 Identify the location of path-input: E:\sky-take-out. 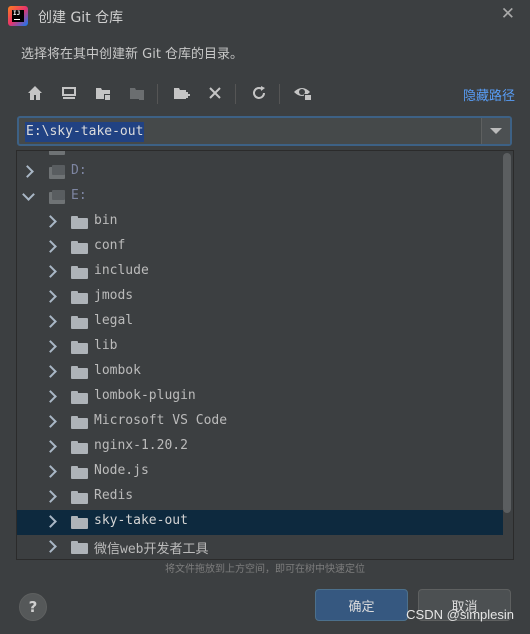
(85, 132).